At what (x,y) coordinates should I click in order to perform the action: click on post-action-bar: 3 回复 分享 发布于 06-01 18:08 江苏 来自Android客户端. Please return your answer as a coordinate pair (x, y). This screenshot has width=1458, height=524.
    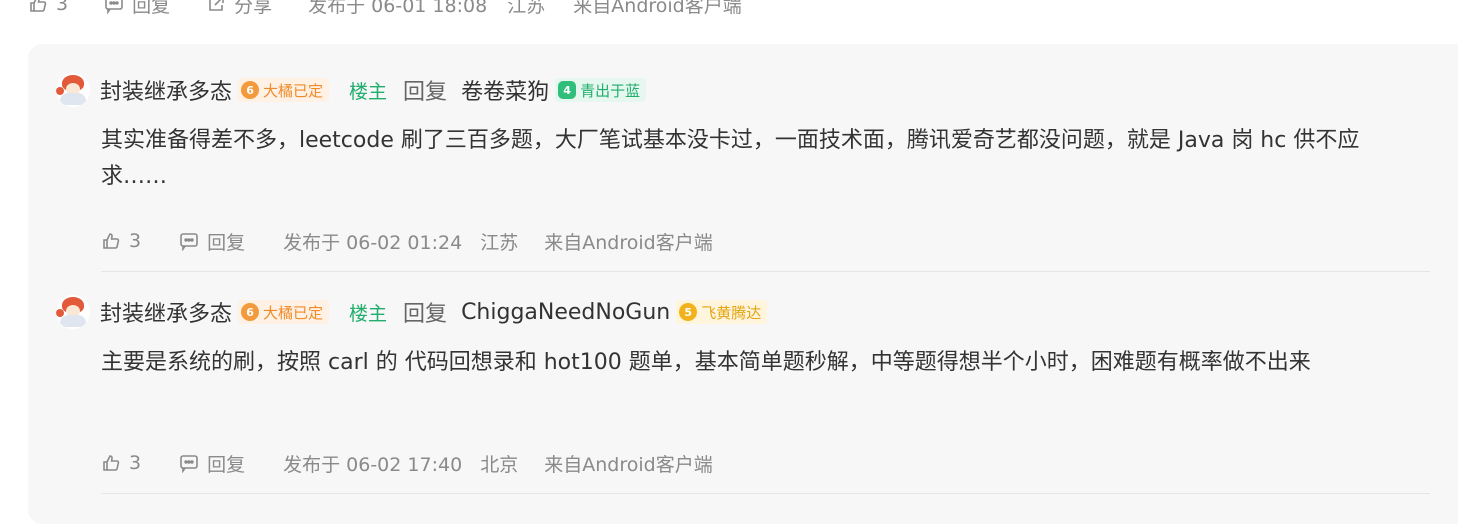
    Looking at the image, I should click on (392, 11).